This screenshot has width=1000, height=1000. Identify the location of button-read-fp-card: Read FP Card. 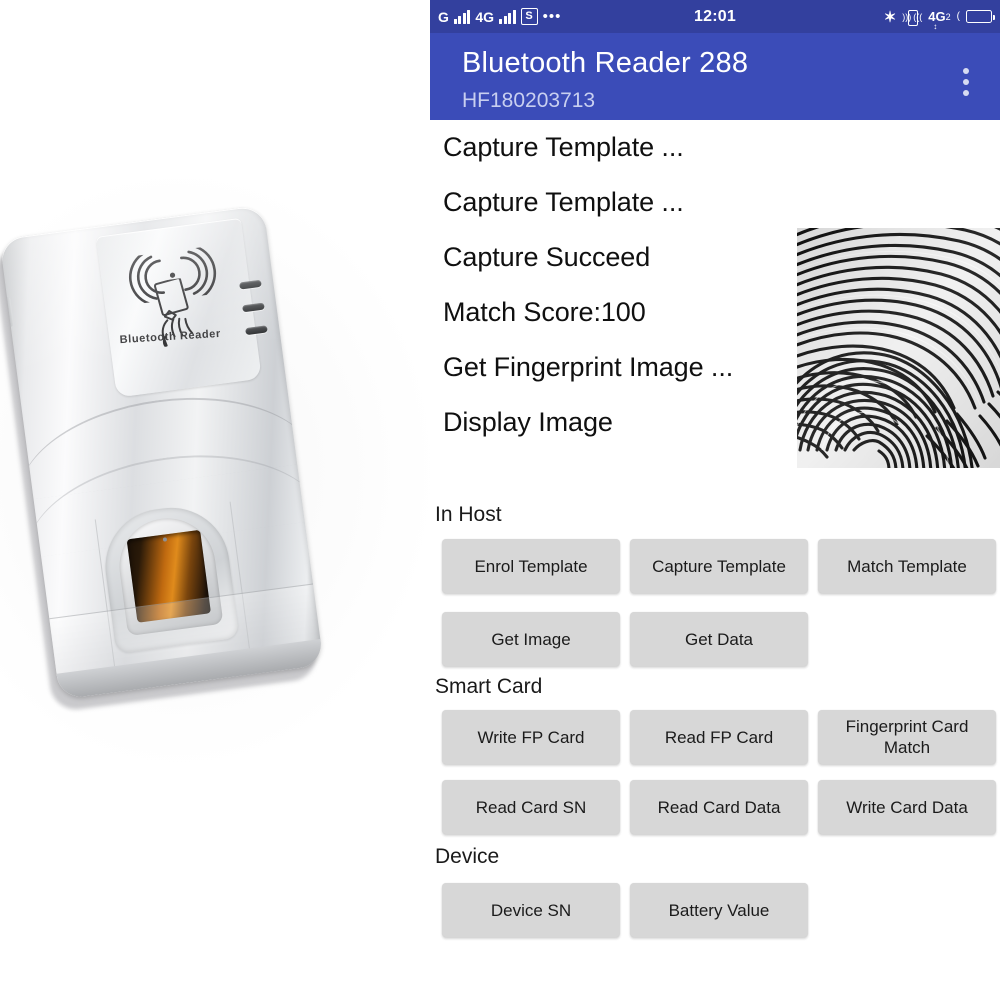
(719, 737).